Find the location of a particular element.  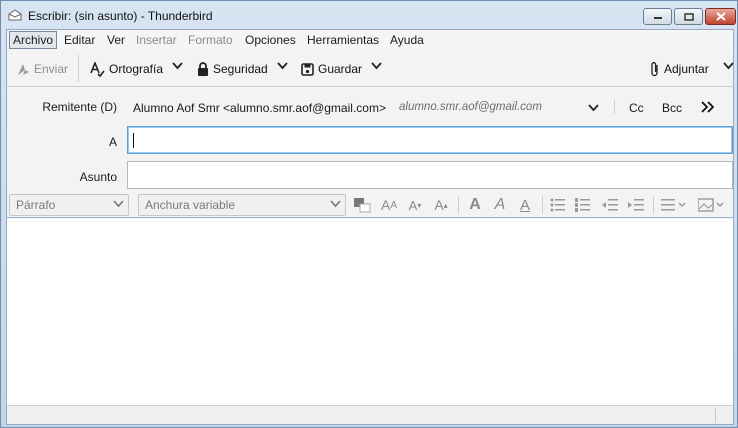

security-button: Seguridad is located at coordinates (232, 69).